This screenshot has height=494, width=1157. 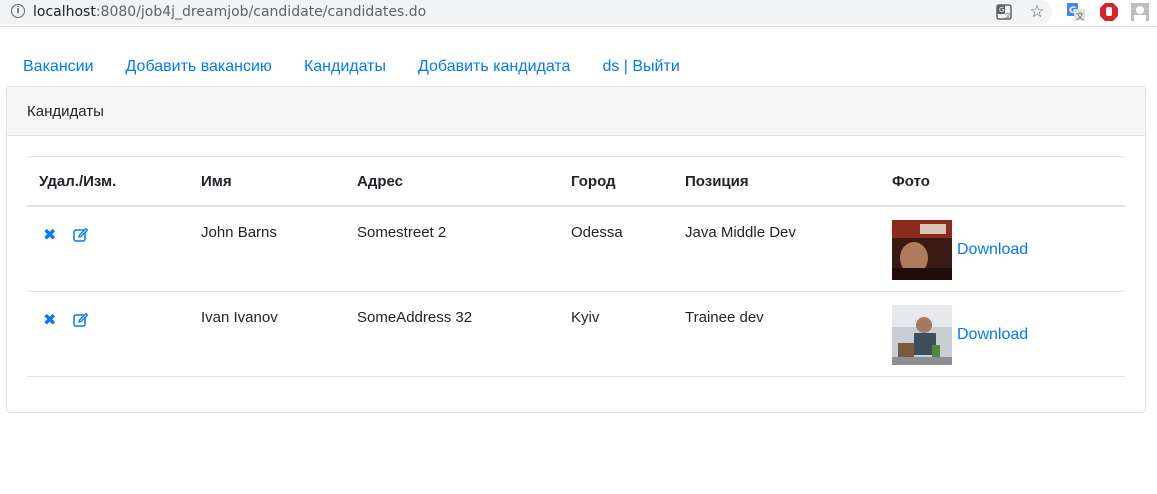 I want to click on candidate-name: Ivan Ivanov, so click(x=239, y=317).